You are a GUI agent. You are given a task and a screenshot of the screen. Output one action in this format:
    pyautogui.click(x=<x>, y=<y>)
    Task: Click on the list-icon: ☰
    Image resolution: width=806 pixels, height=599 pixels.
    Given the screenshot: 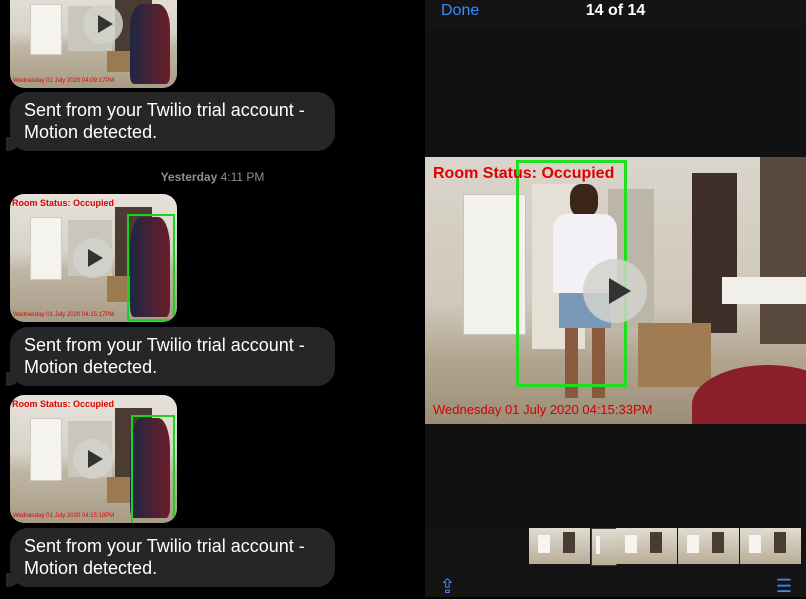 What is the action you would take?
    pyautogui.click(x=784, y=586)
    